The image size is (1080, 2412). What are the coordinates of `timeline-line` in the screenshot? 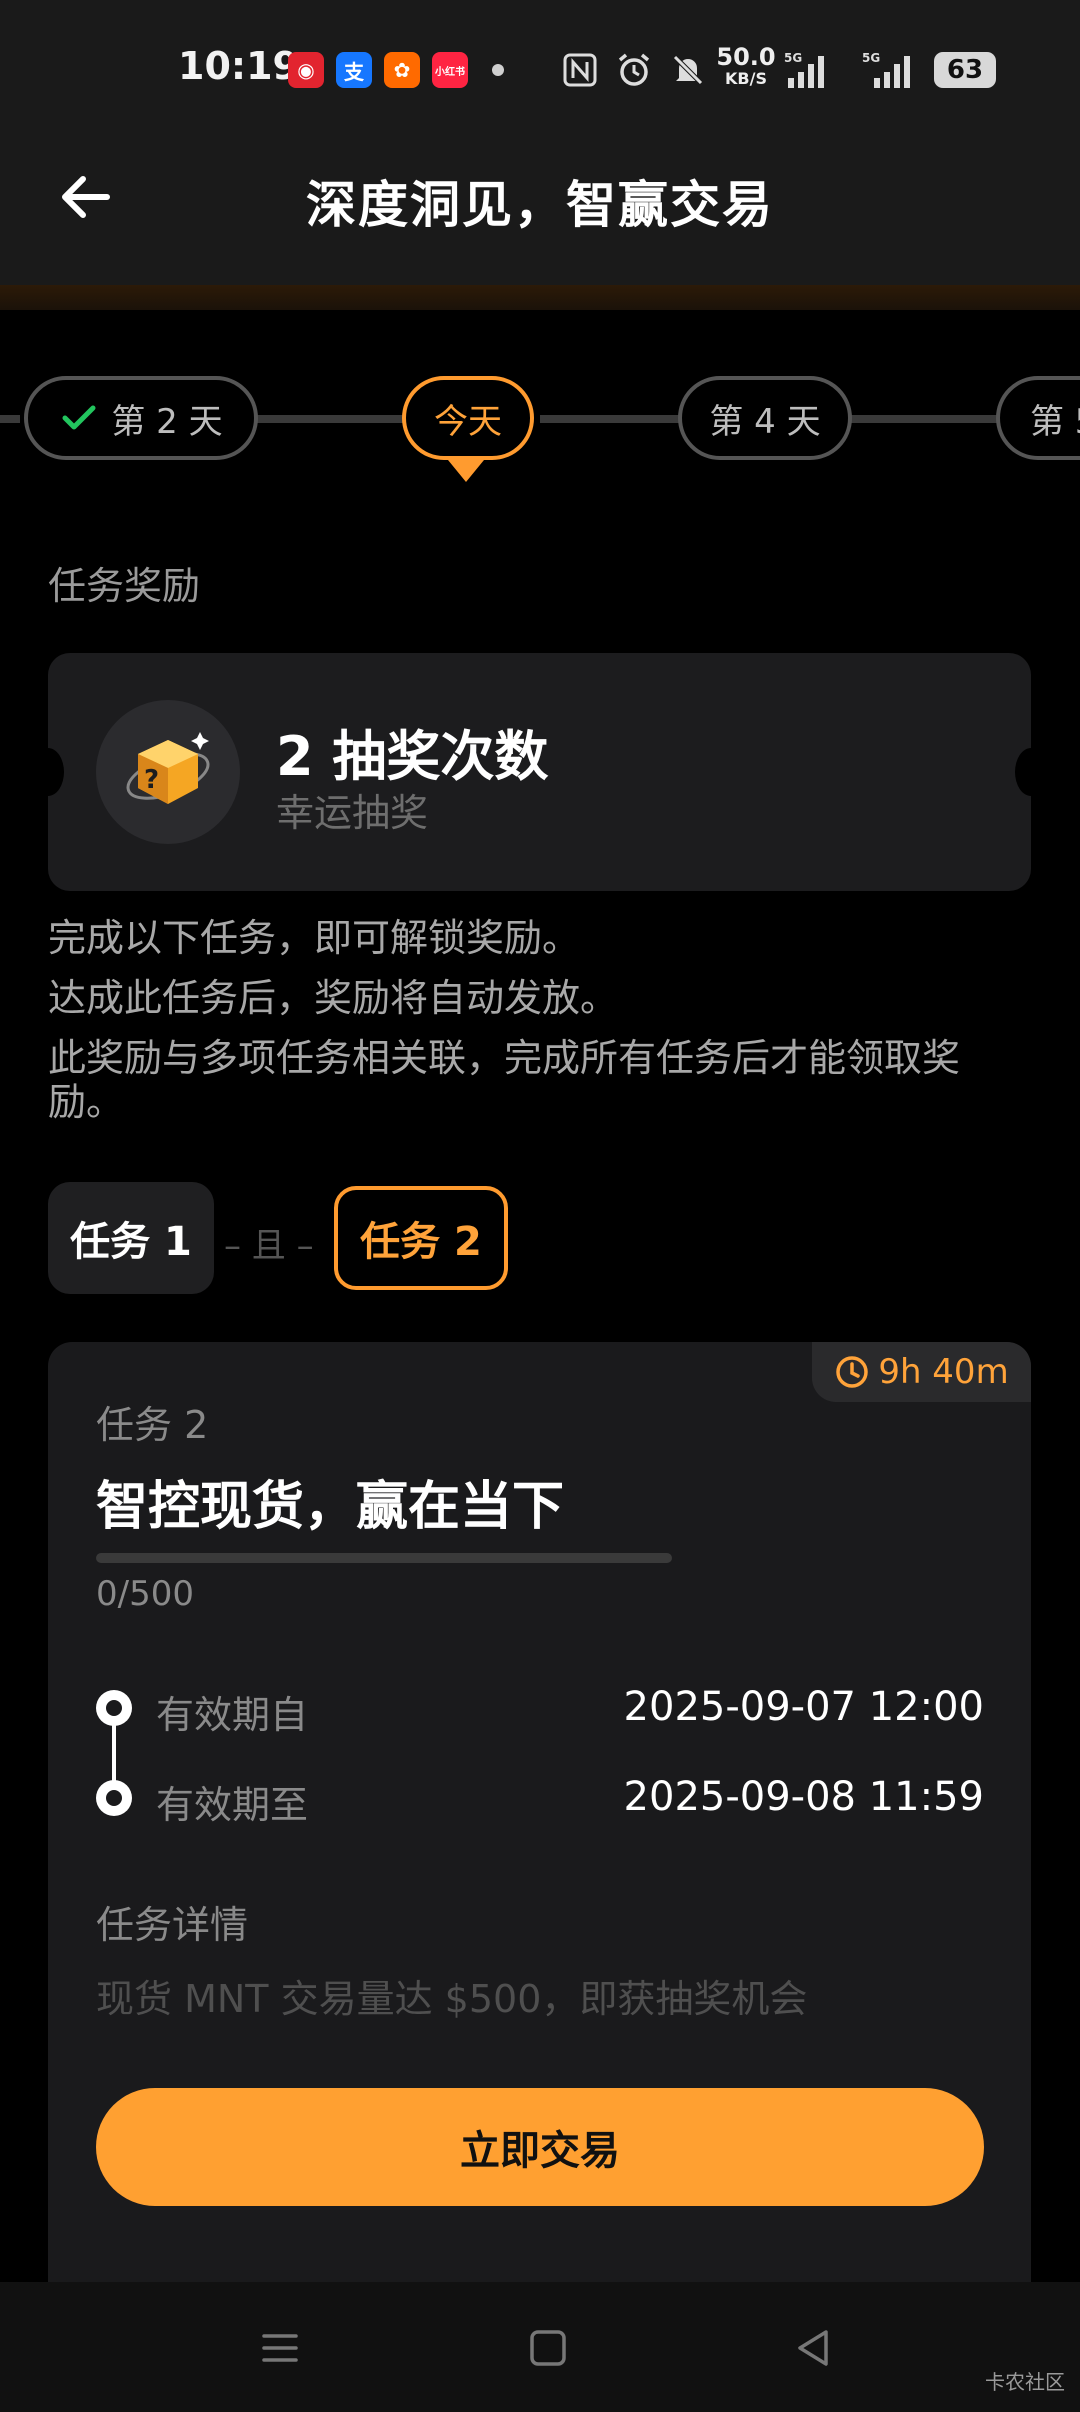 It's located at (114, 1756).